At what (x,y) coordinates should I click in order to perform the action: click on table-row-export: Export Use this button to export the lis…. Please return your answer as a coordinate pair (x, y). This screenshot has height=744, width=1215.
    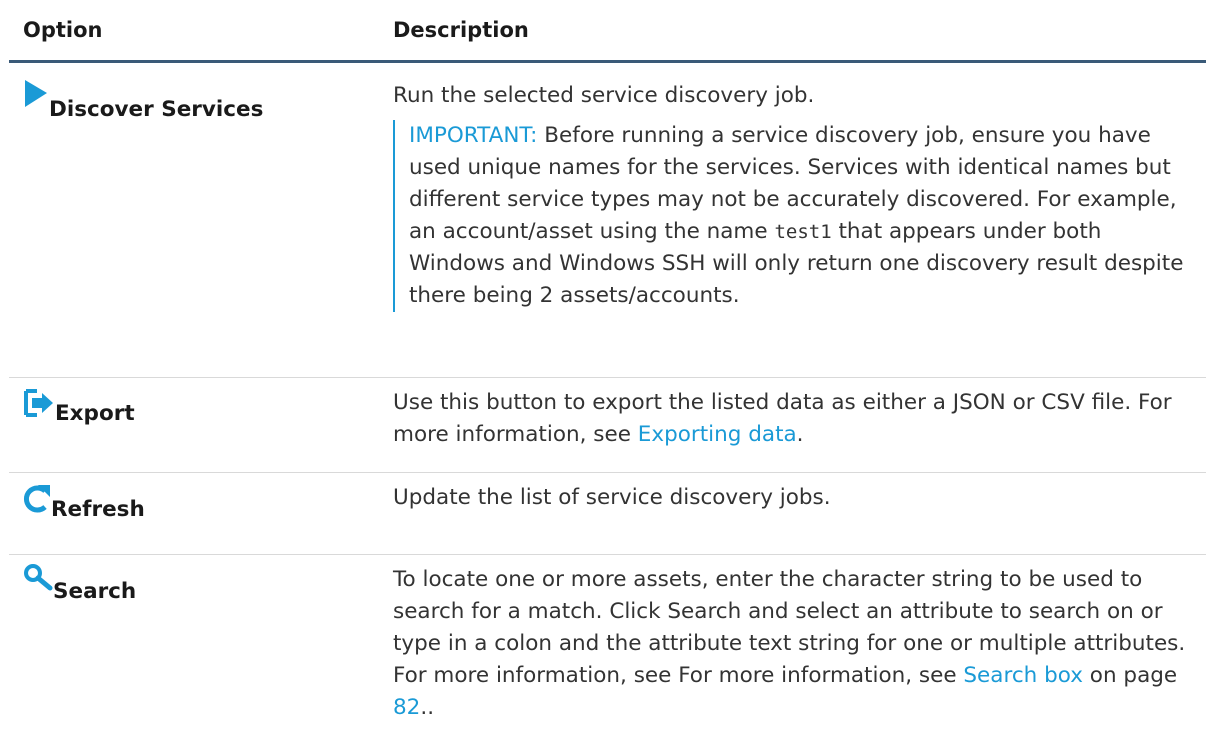
    Looking at the image, I should click on (607, 425).